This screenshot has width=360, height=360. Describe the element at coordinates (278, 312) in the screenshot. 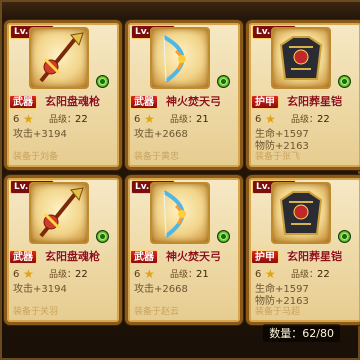

I see `equipped-by: 装备于马超` at that location.